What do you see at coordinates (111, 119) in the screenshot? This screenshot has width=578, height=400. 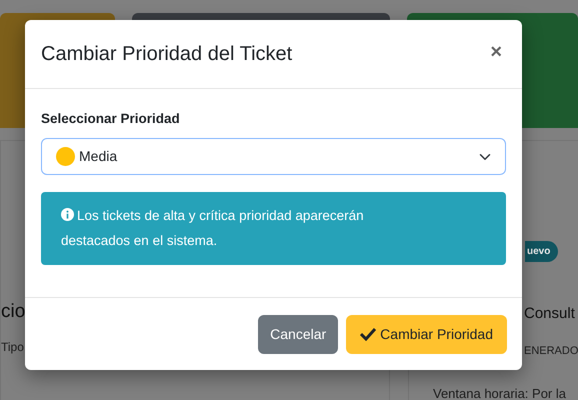 I see `field-label: Seleccionar Prioridad` at bounding box center [111, 119].